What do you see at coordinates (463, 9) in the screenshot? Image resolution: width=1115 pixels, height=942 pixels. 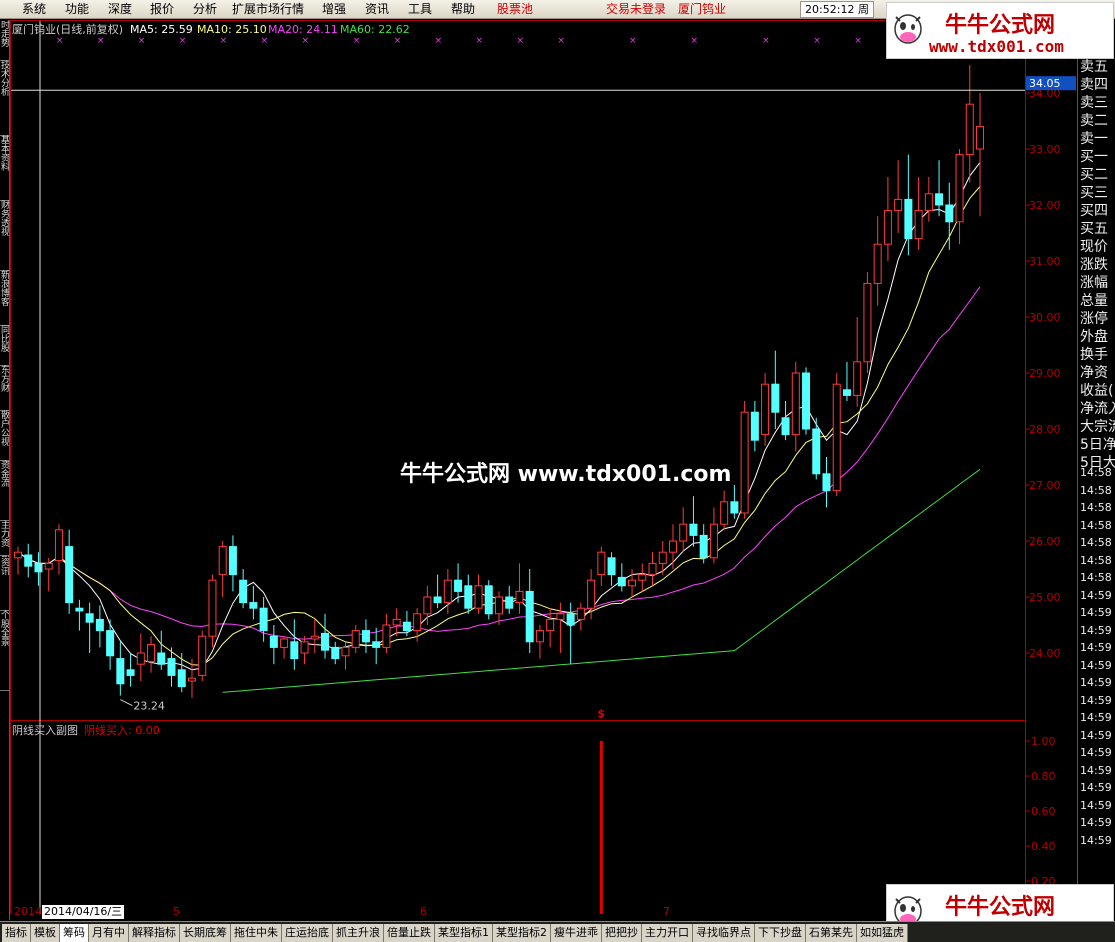 I see `menu-help: 帮助` at bounding box center [463, 9].